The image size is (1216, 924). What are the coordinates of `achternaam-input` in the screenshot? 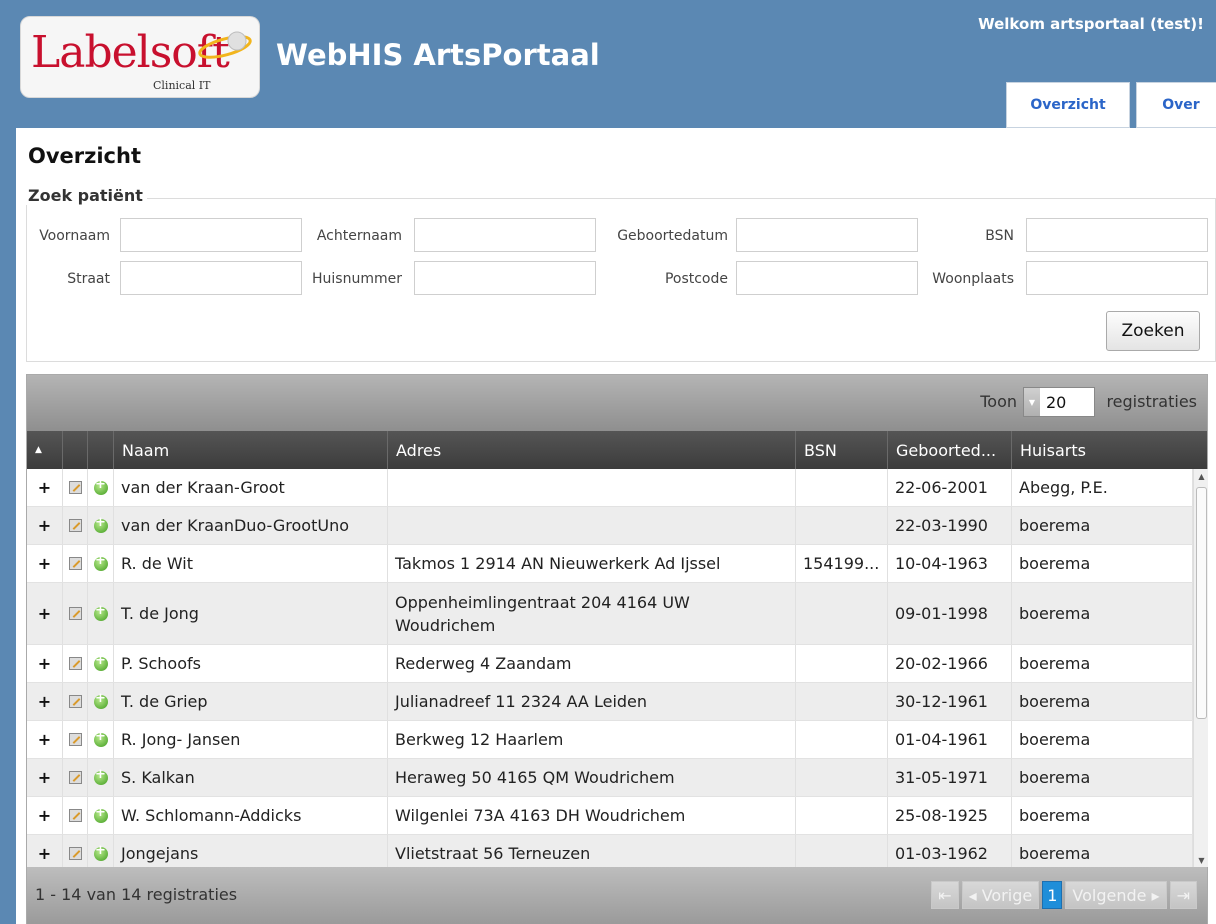 It's located at (505, 235).